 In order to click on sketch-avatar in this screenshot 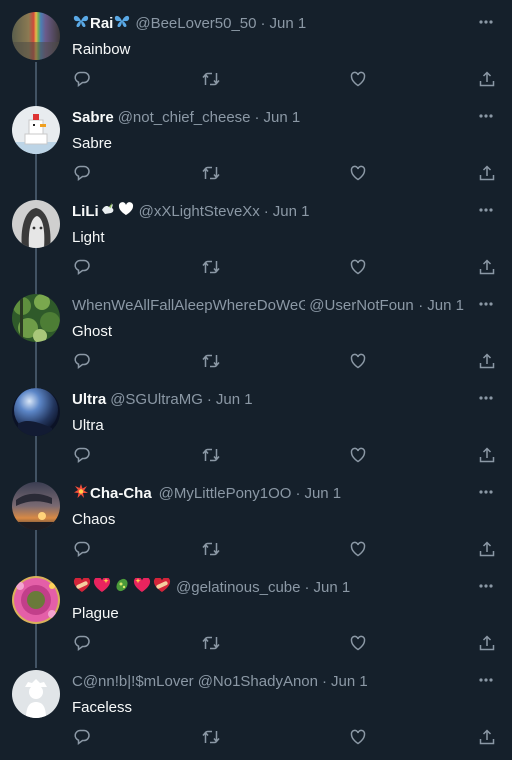, I will do `click(36, 224)`.